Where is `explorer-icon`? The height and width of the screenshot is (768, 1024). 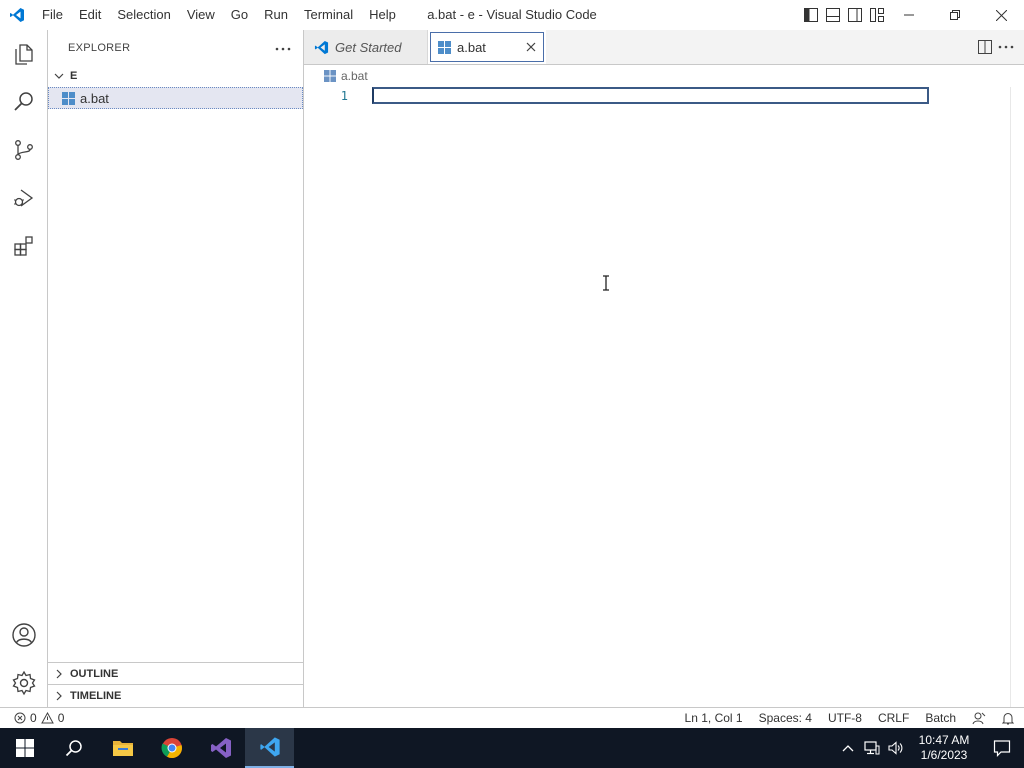 explorer-icon is located at coordinates (23, 54).